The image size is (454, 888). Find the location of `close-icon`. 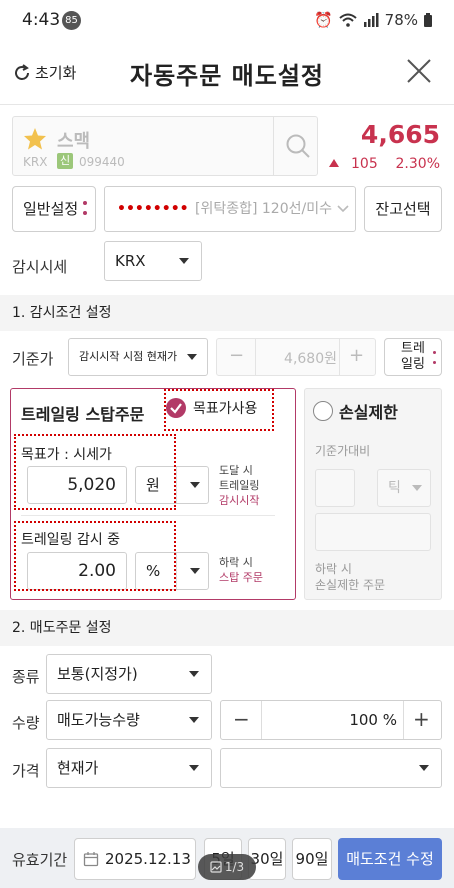

close-icon is located at coordinates (419, 71).